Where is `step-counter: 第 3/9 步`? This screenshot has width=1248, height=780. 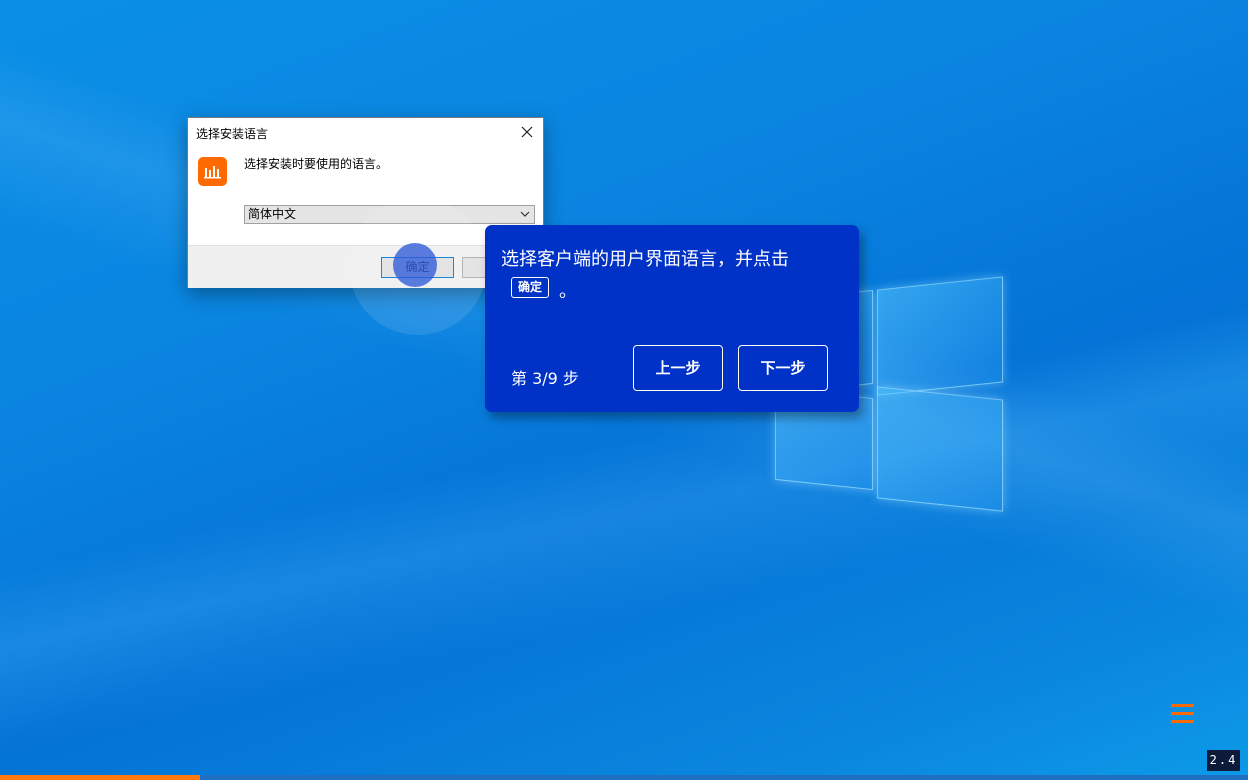
step-counter: 第 3/9 步 is located at coordinates (545, 378).